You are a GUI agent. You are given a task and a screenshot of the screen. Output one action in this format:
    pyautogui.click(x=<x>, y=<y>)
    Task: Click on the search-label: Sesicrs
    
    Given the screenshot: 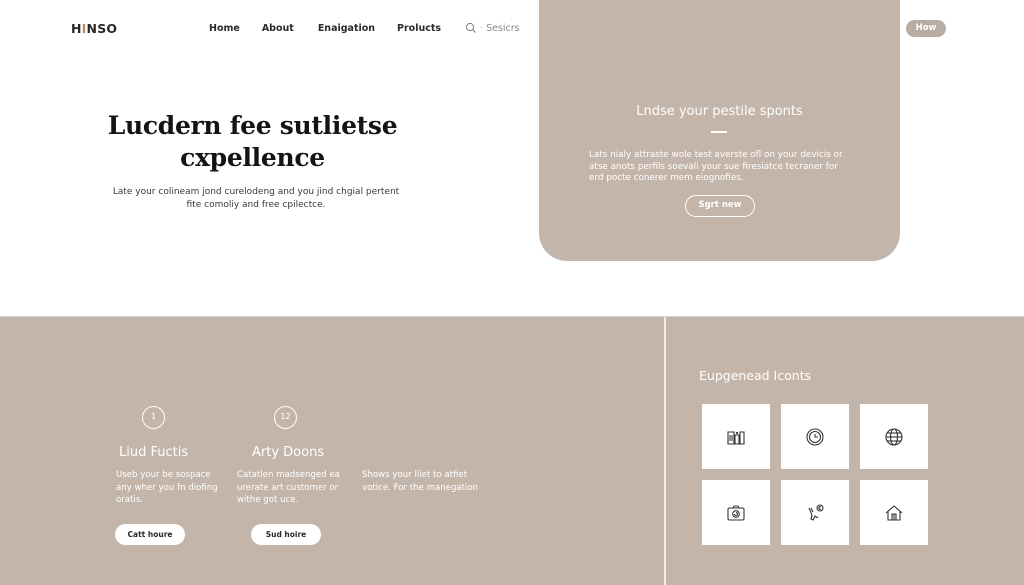 What is the action you would take?
    pyautogui.click(x=503, y=28)
    